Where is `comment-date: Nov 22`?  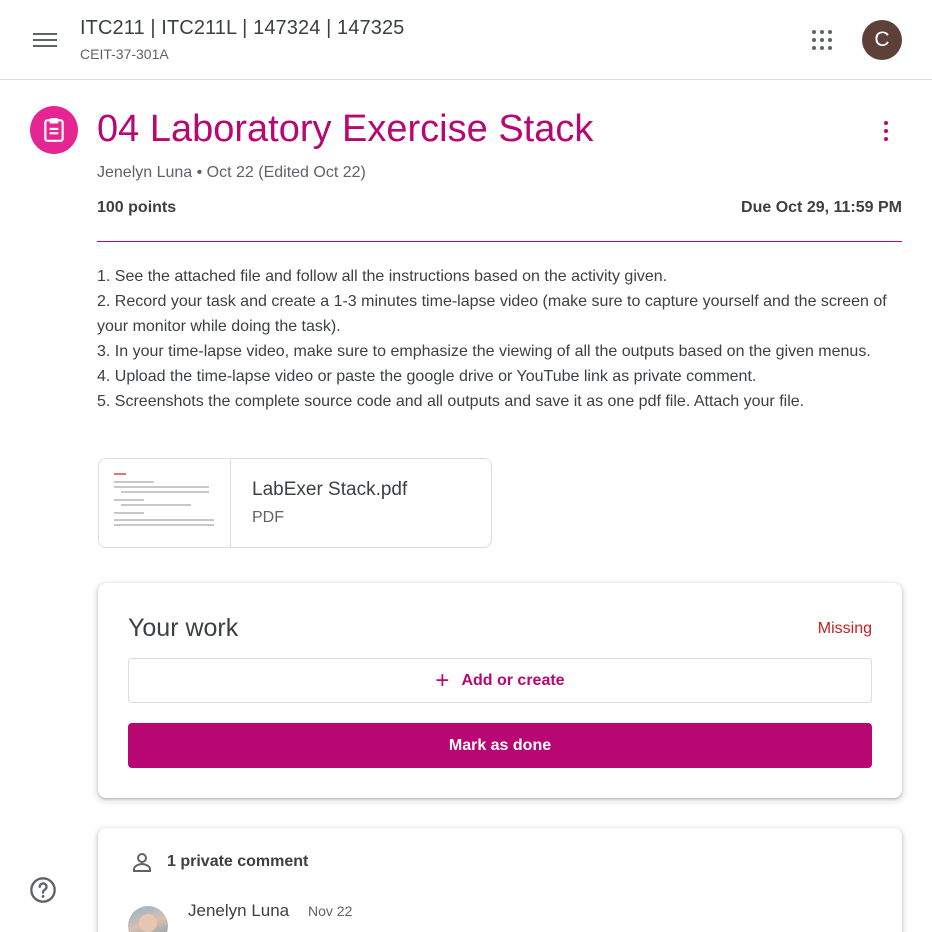 comment-date: Nov 22 is located at coordinates (330, 911).